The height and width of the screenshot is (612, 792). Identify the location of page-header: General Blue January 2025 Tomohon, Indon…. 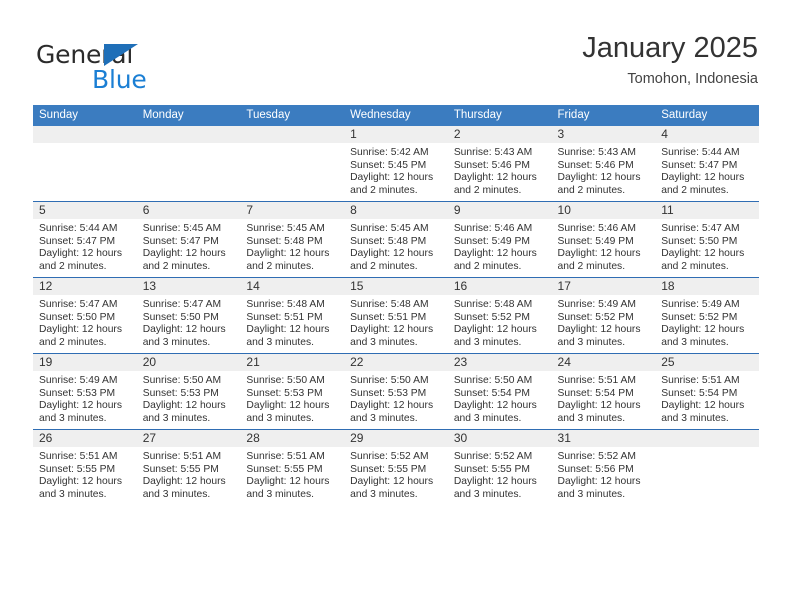
(396, 64).